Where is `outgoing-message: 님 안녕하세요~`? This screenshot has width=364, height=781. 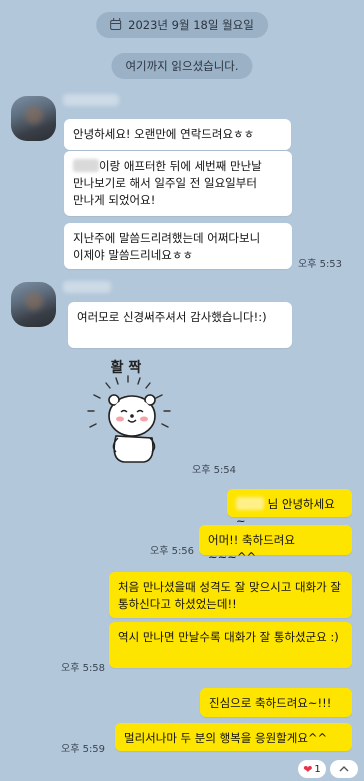 outgoing-message: 님 안녕하세요~ is located at coordinates (289, 508).